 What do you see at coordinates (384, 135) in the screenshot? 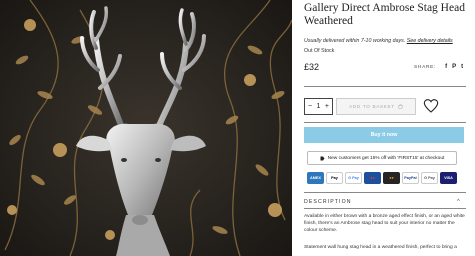
I see `buy-now-button: Buy it now` at bounding box center [384, 135].